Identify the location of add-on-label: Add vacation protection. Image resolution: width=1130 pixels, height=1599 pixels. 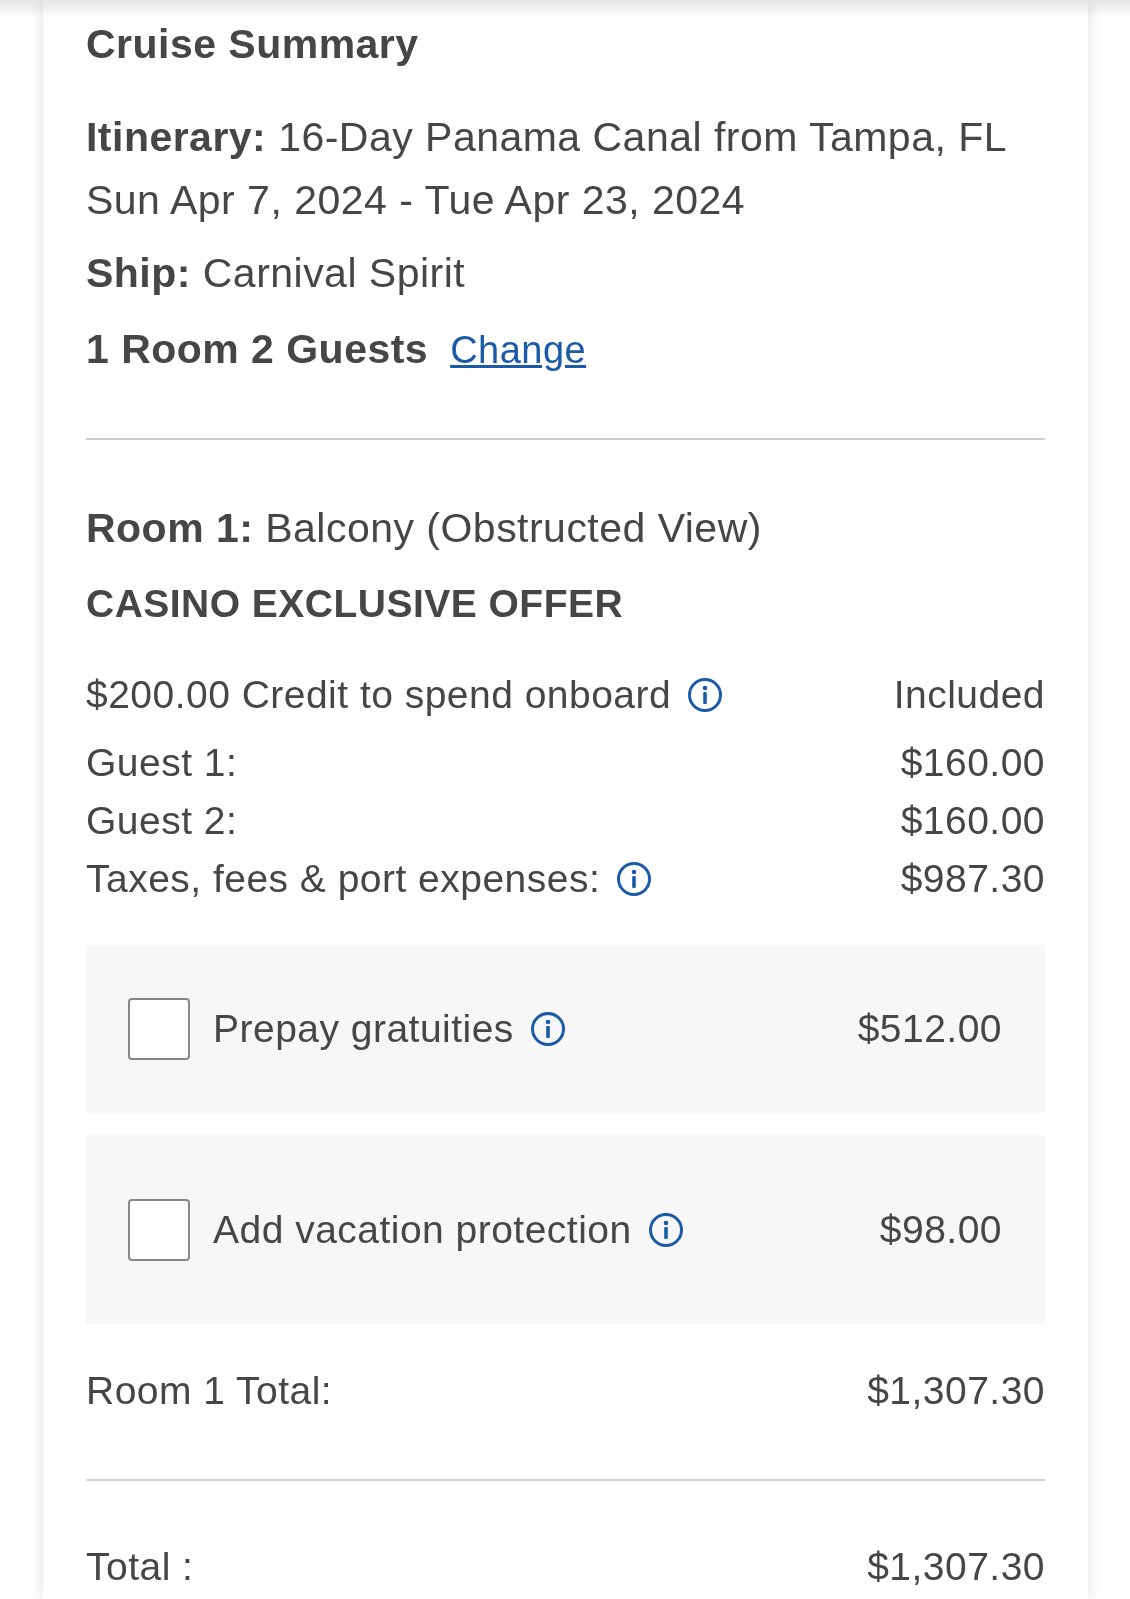
(422, 1229).